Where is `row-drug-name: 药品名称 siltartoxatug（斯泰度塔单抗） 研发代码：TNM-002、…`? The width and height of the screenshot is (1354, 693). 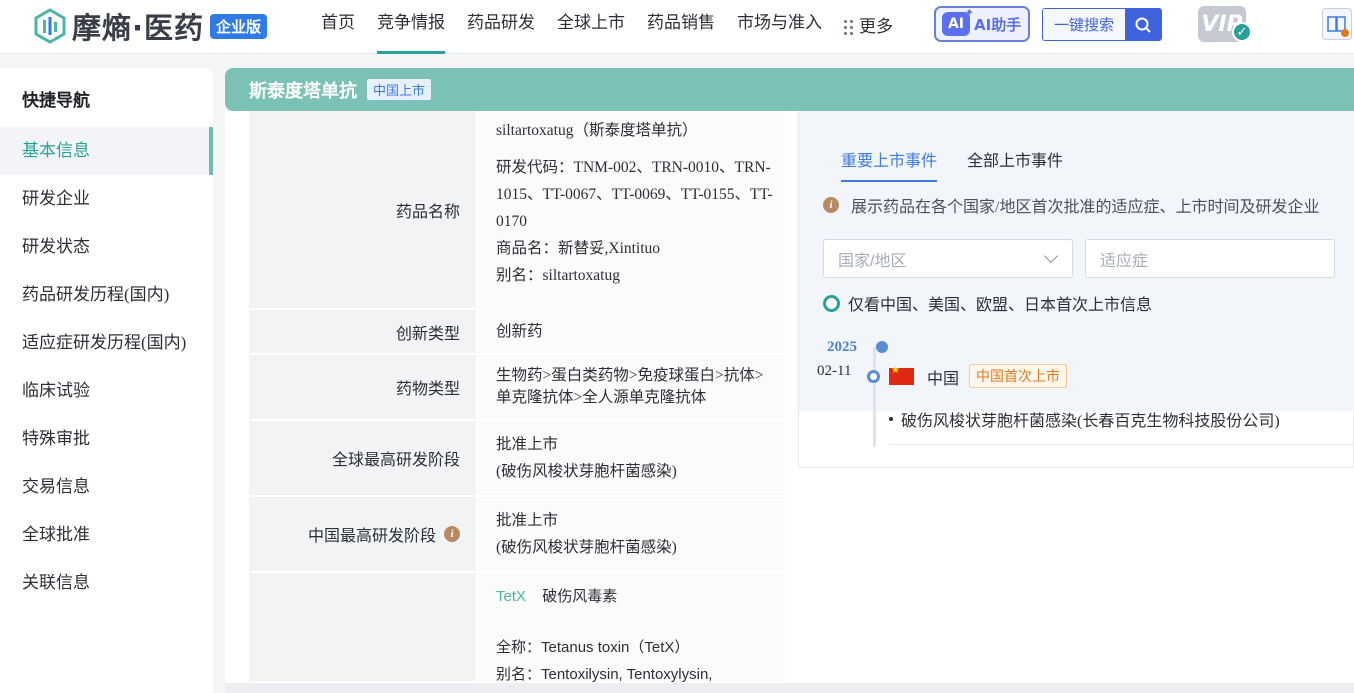 row-drug-name: 药品名称 siltartoxatug（斯泰度塔单抗） 研发代码：TNM-002、… is located at coordinates (517, 210).